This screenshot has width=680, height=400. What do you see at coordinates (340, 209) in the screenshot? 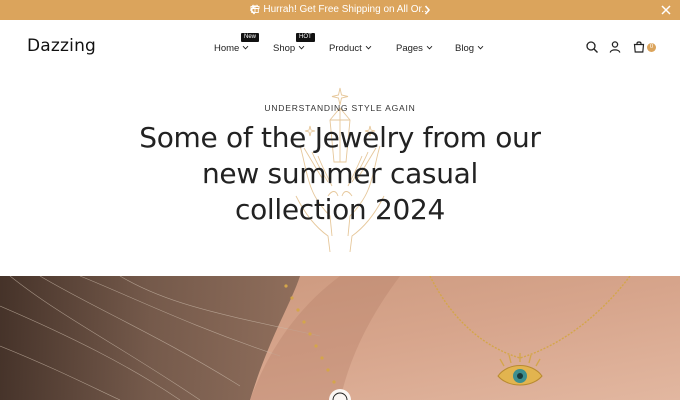
I see `hero-headline-line: collection 2024` at bounding box center [340, 209].